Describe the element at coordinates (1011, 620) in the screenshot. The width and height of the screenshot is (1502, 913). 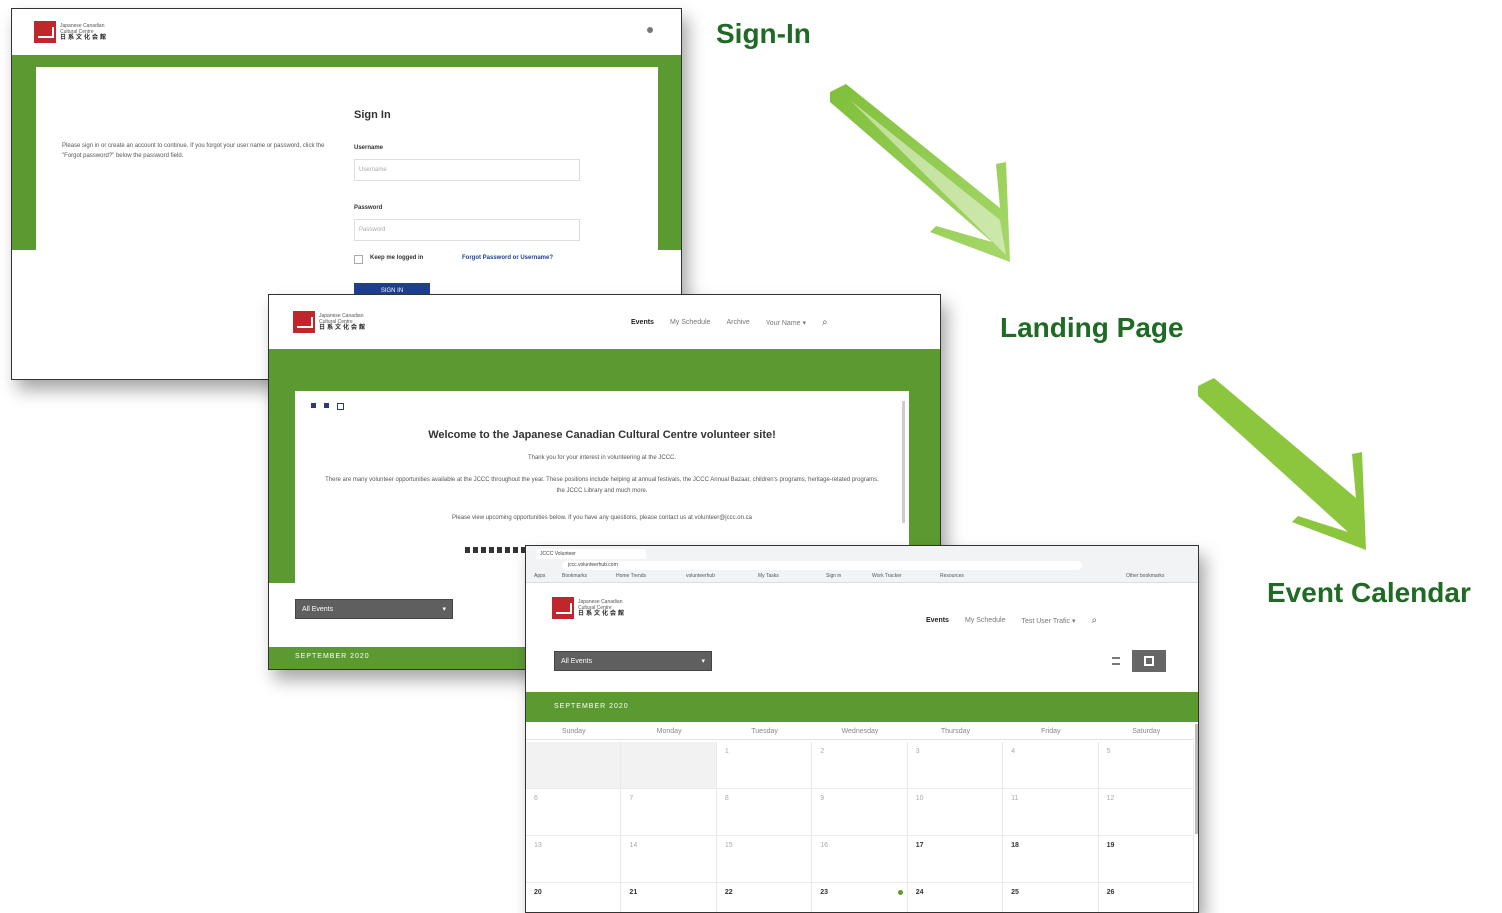
I see `calendar-nav: Events My Schedule Test User Trafic ▾ ⌕` at that location.